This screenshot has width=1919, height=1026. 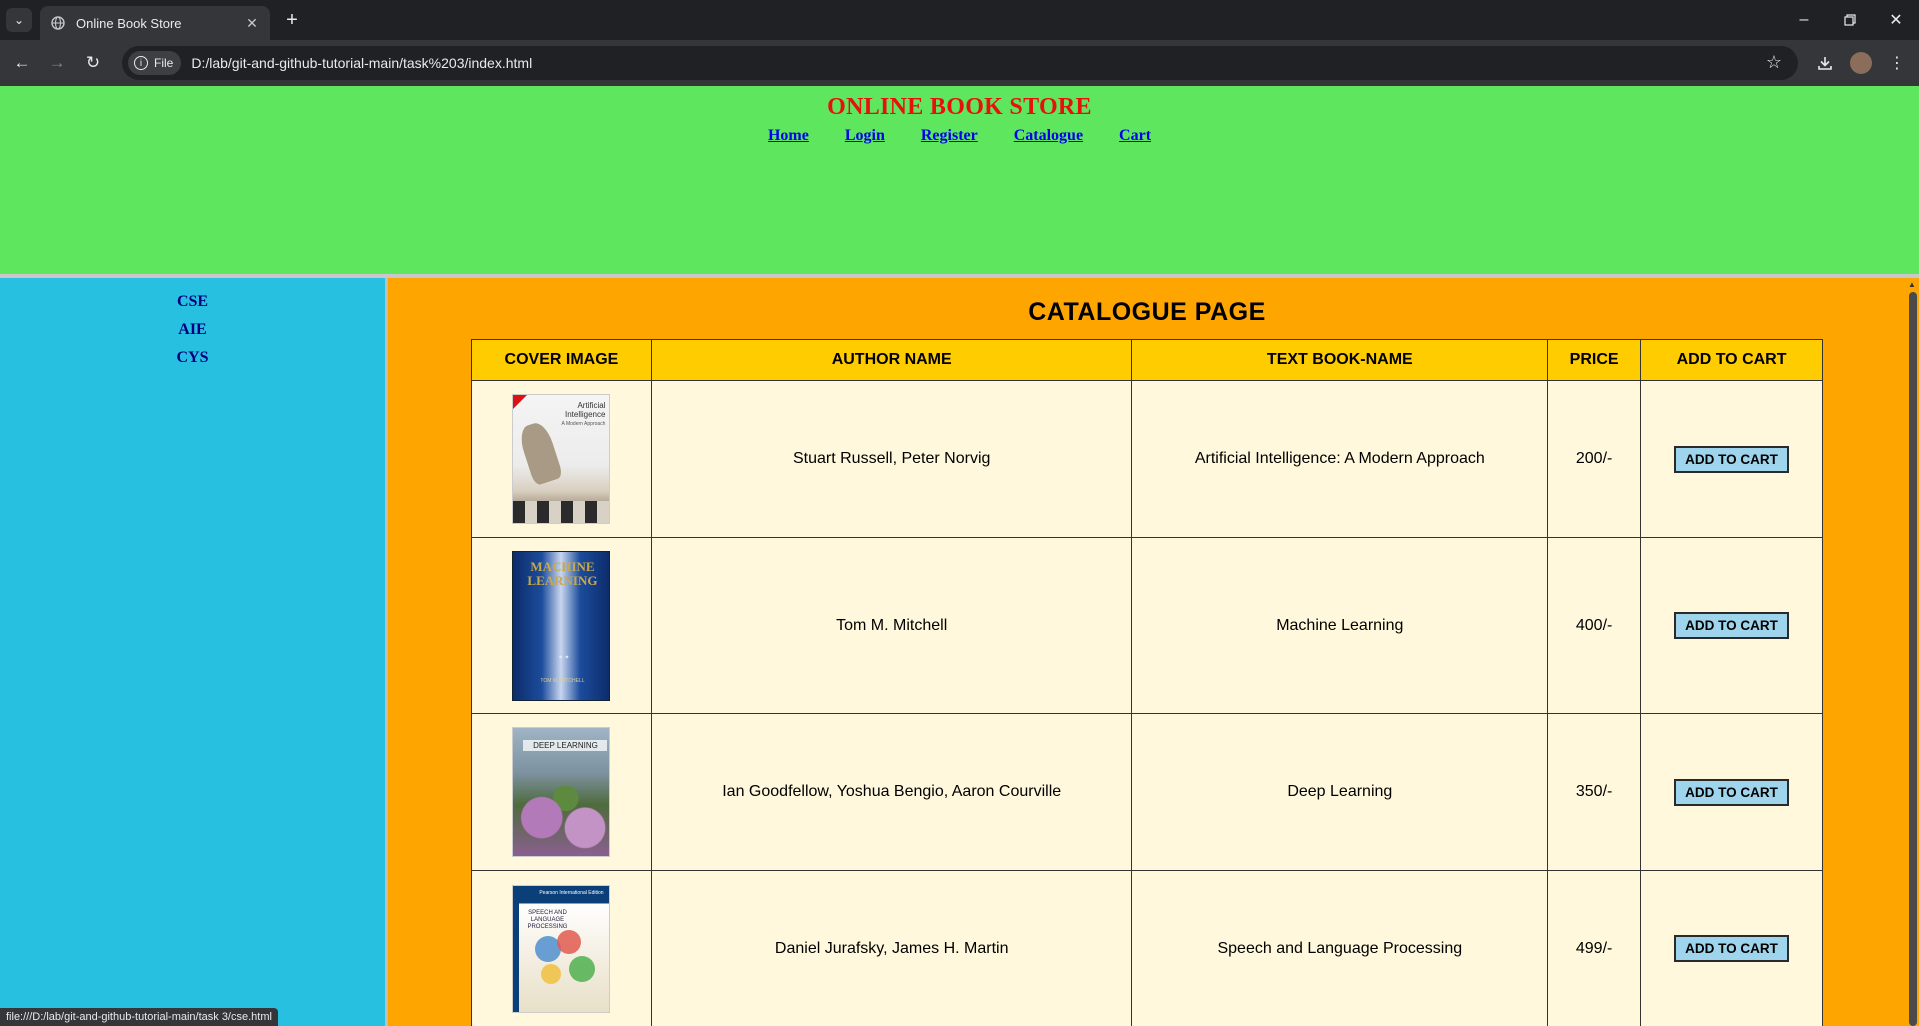 I want to click on sidebar: CSE AIE CYS, so click(x=192, y=652).